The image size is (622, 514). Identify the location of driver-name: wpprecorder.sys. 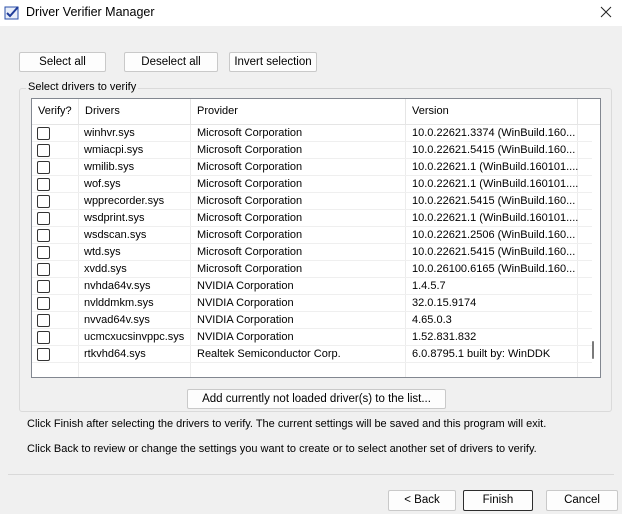
(124, 201).